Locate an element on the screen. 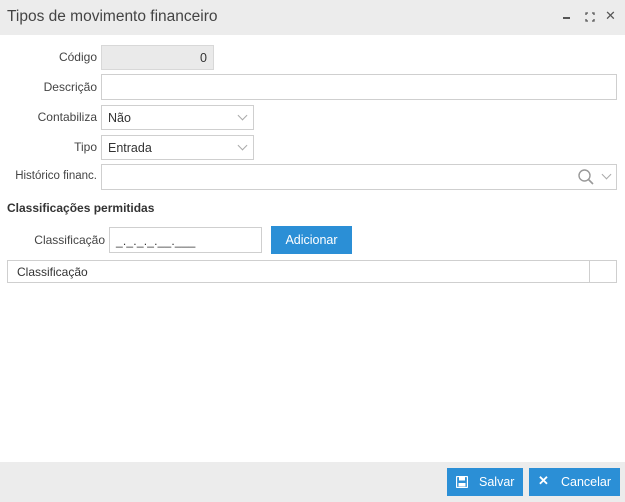 Image resolution: width=625 pixels, height=502 pixels. search-icon is located at coordinates (586, 177).